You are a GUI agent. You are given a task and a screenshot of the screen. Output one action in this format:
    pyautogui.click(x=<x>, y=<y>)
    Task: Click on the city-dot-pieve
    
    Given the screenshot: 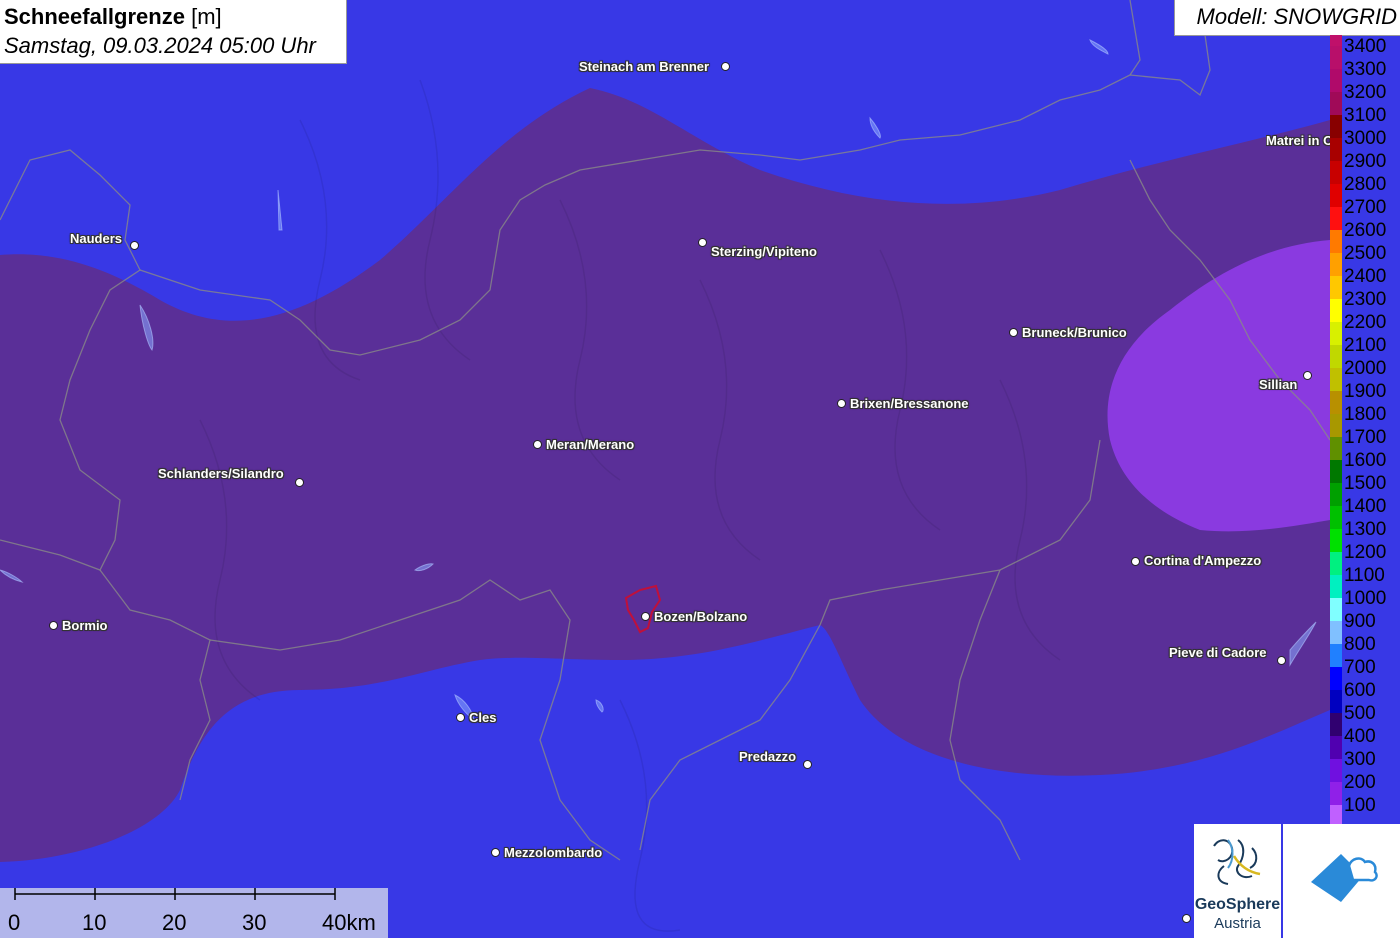 What is the action you would take?
    pyautogui.click(x=1281, y=660)
    